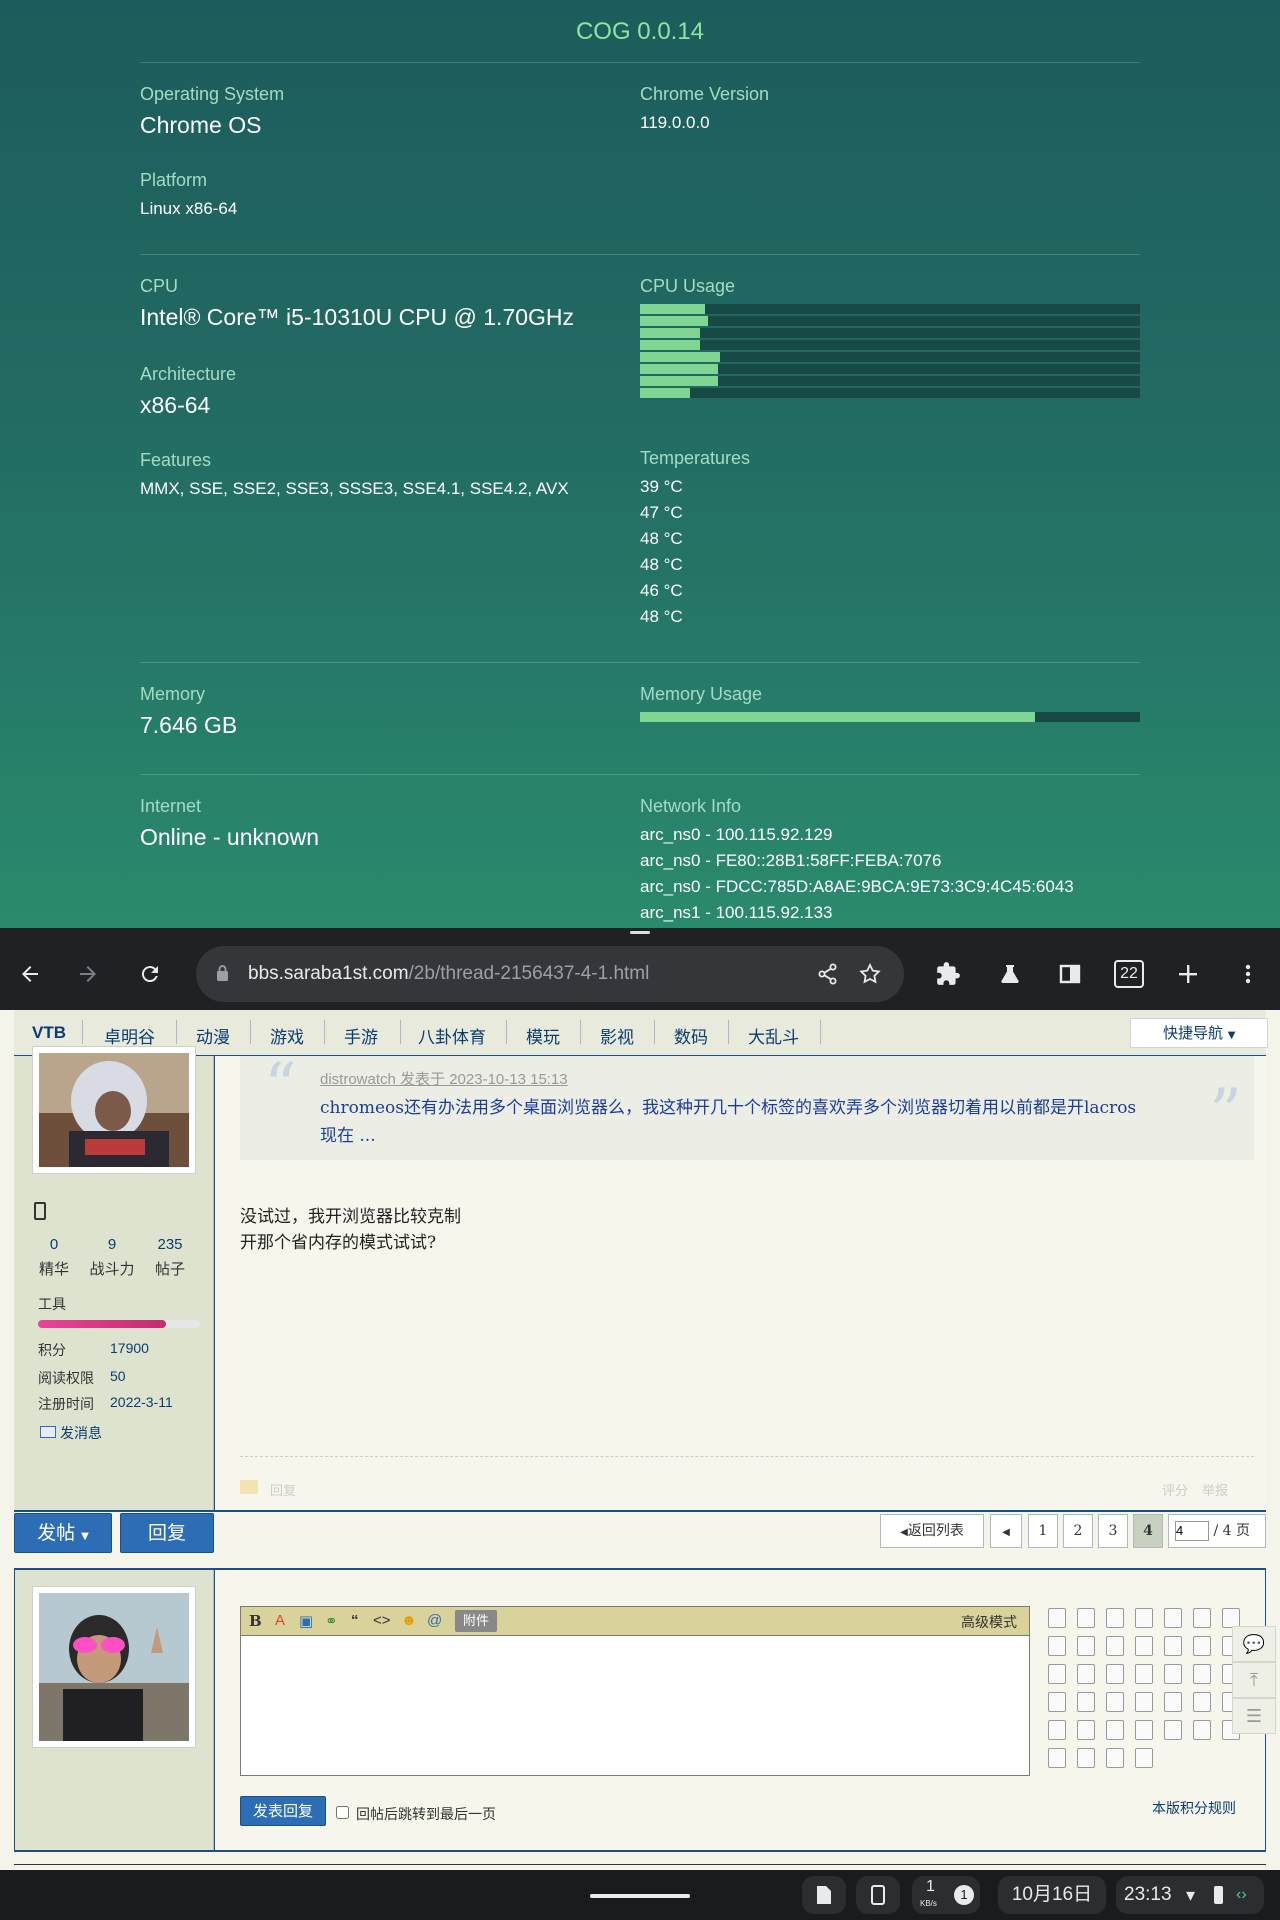 This screenshot has height=1920, width=1280. What do you see at coordinates (355, 1620) in the screenshot?
I see `quote-icon: “` at bounding box center [355, 1620].